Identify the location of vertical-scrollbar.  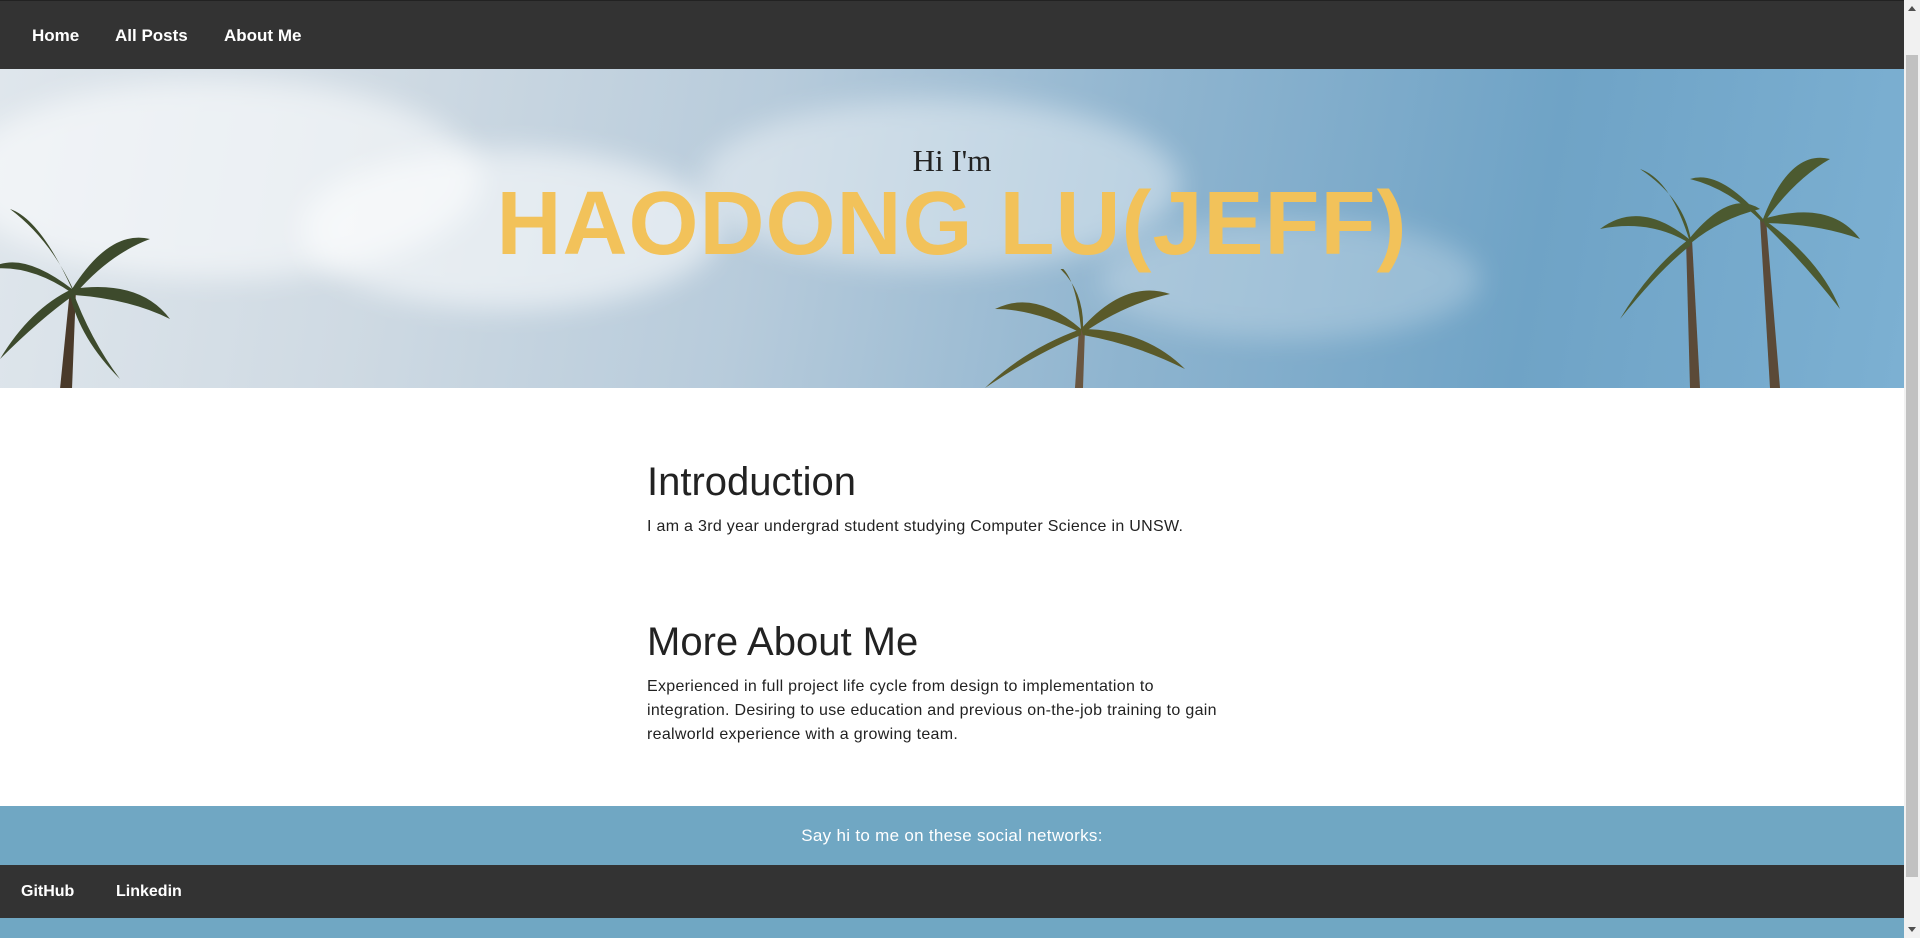
(1912, 469).